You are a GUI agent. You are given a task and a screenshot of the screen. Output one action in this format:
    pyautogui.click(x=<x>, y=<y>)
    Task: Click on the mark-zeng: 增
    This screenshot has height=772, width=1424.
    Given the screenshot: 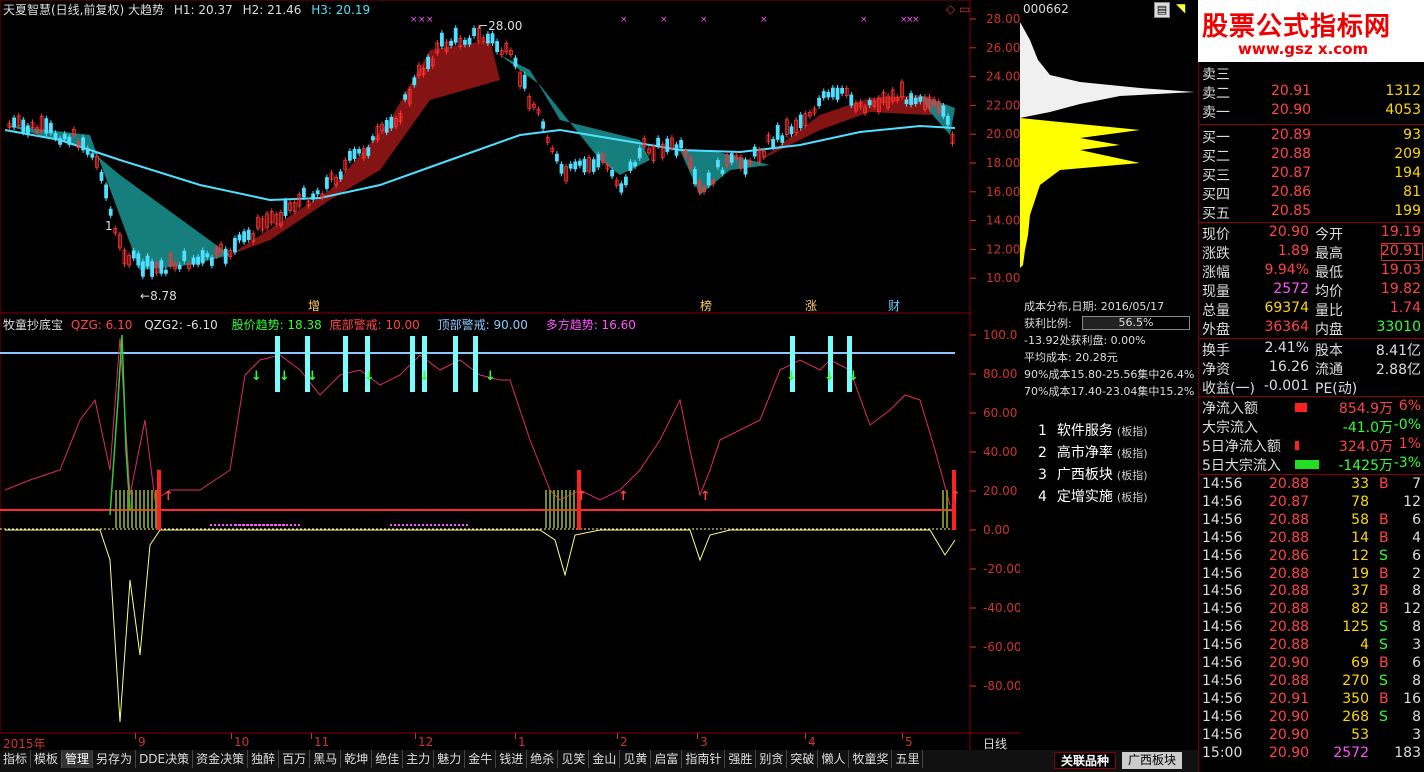 What is the action you would take?
    pyautogui.click(x=314, y=306)
    